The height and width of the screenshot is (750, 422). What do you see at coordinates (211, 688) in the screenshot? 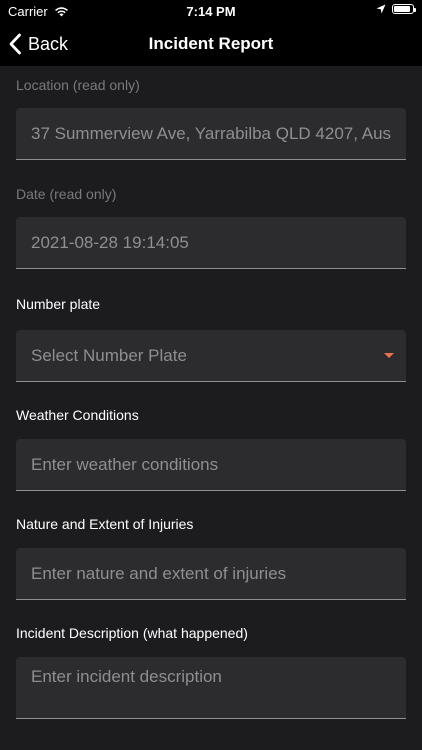
I see `description-textarea: Enter incident description` at bounding box center [211, 688].